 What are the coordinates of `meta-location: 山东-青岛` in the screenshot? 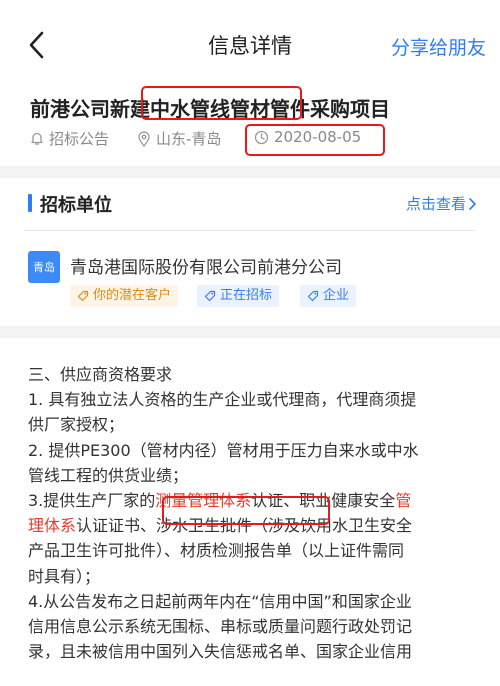 It's located at (179, 138).